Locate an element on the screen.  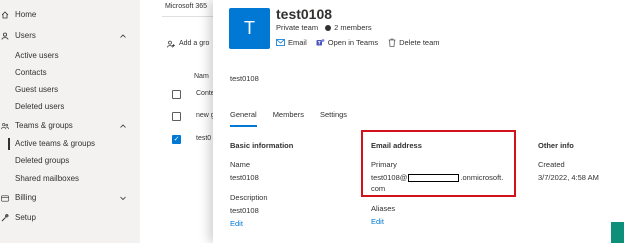
email-label: Email is located at coordinates (297, 42).